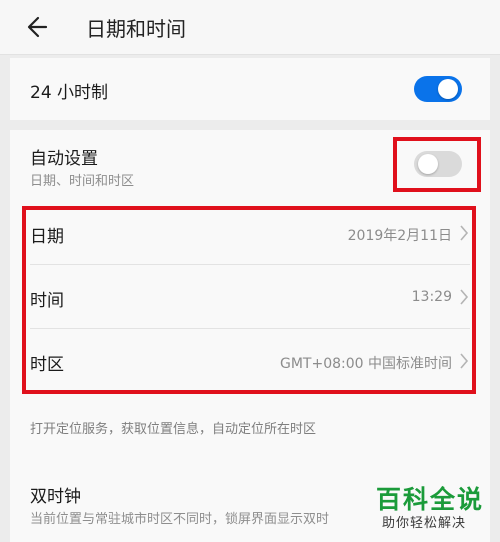  Describe the element at coordinates (437, 164) in the screenshot. I see `highlight-box-toggle` at that location.